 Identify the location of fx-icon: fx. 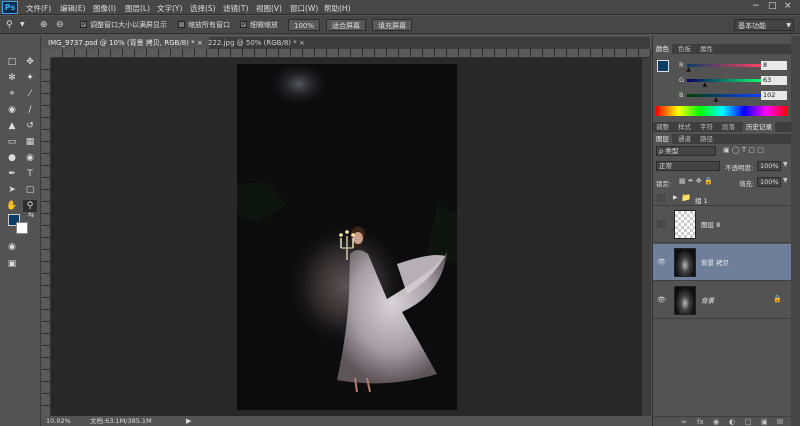
(700, 422).